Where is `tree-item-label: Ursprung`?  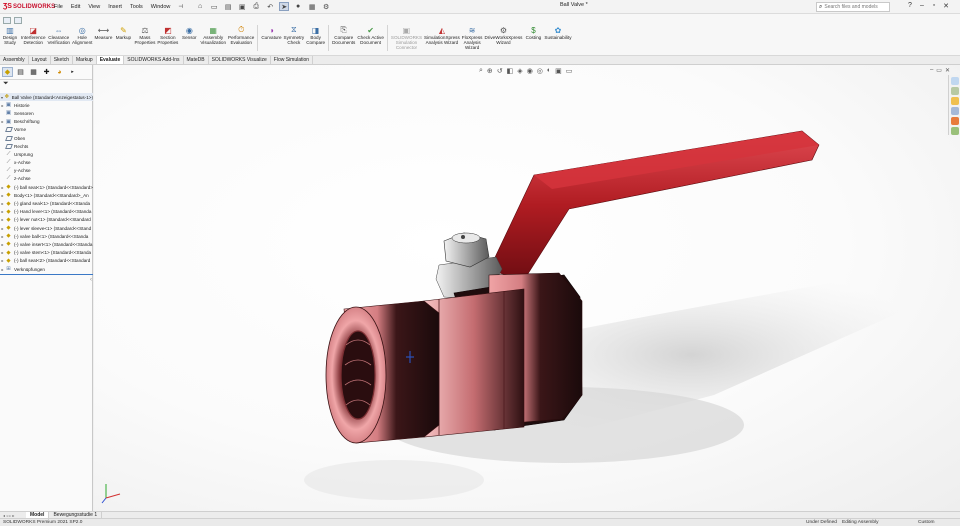
tree-item-label: Ursprung is located at coordinates (23, 154).